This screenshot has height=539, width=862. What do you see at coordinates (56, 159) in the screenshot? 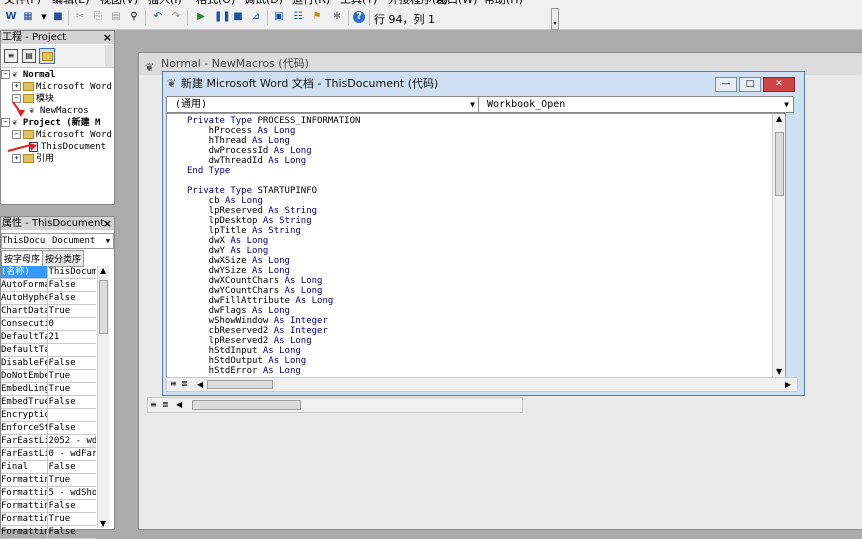
I see `tree-node-references: + 引用` at bounding box center [56, 159].